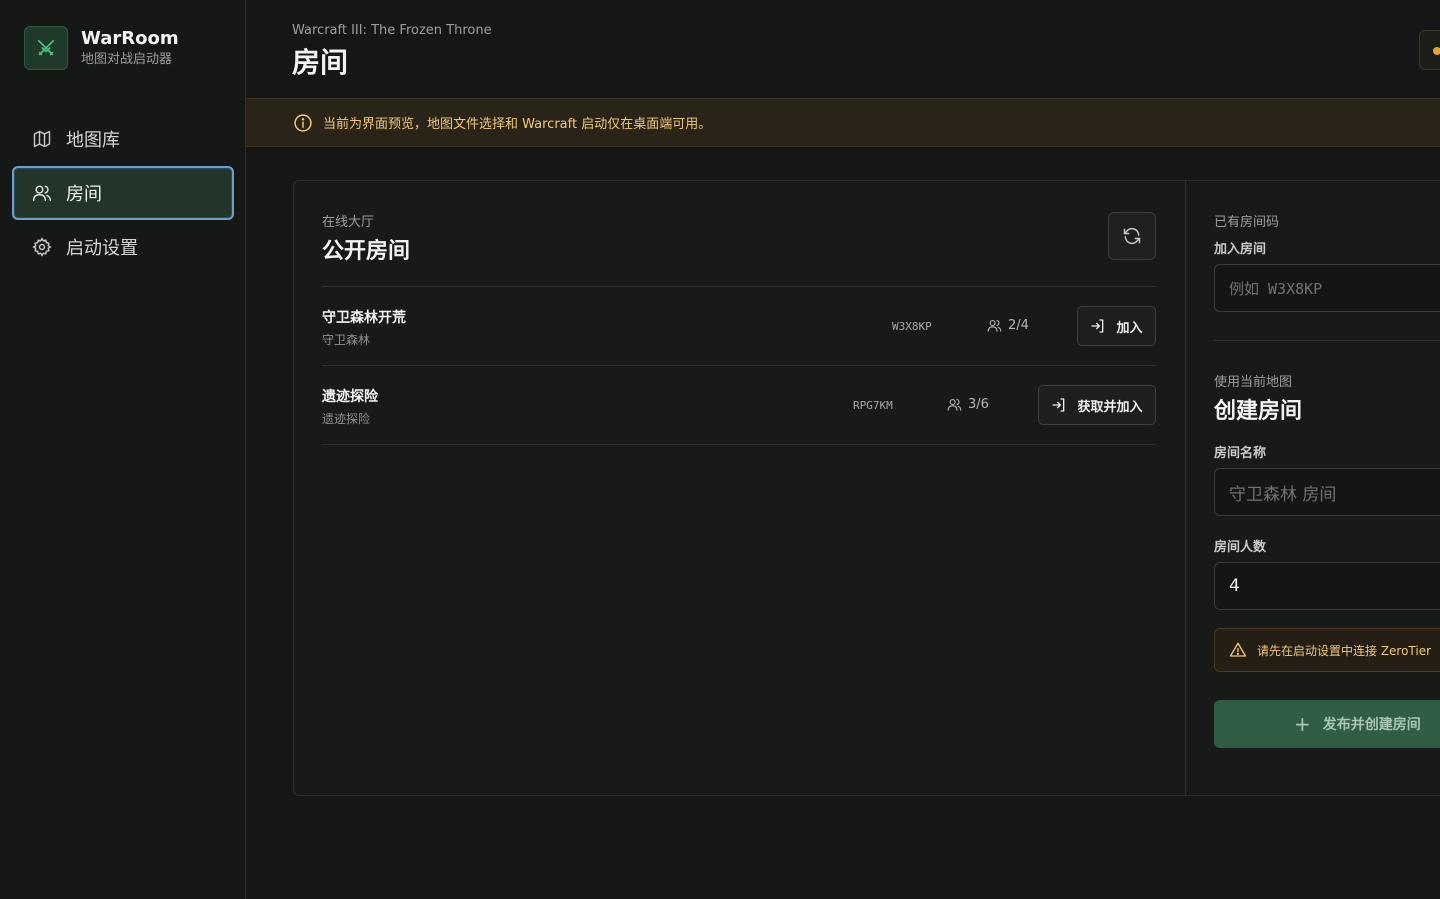 The height and width of the screenshot is (899, 1440). I want to click on room-name: 遗迹探险, so click(350, 397).